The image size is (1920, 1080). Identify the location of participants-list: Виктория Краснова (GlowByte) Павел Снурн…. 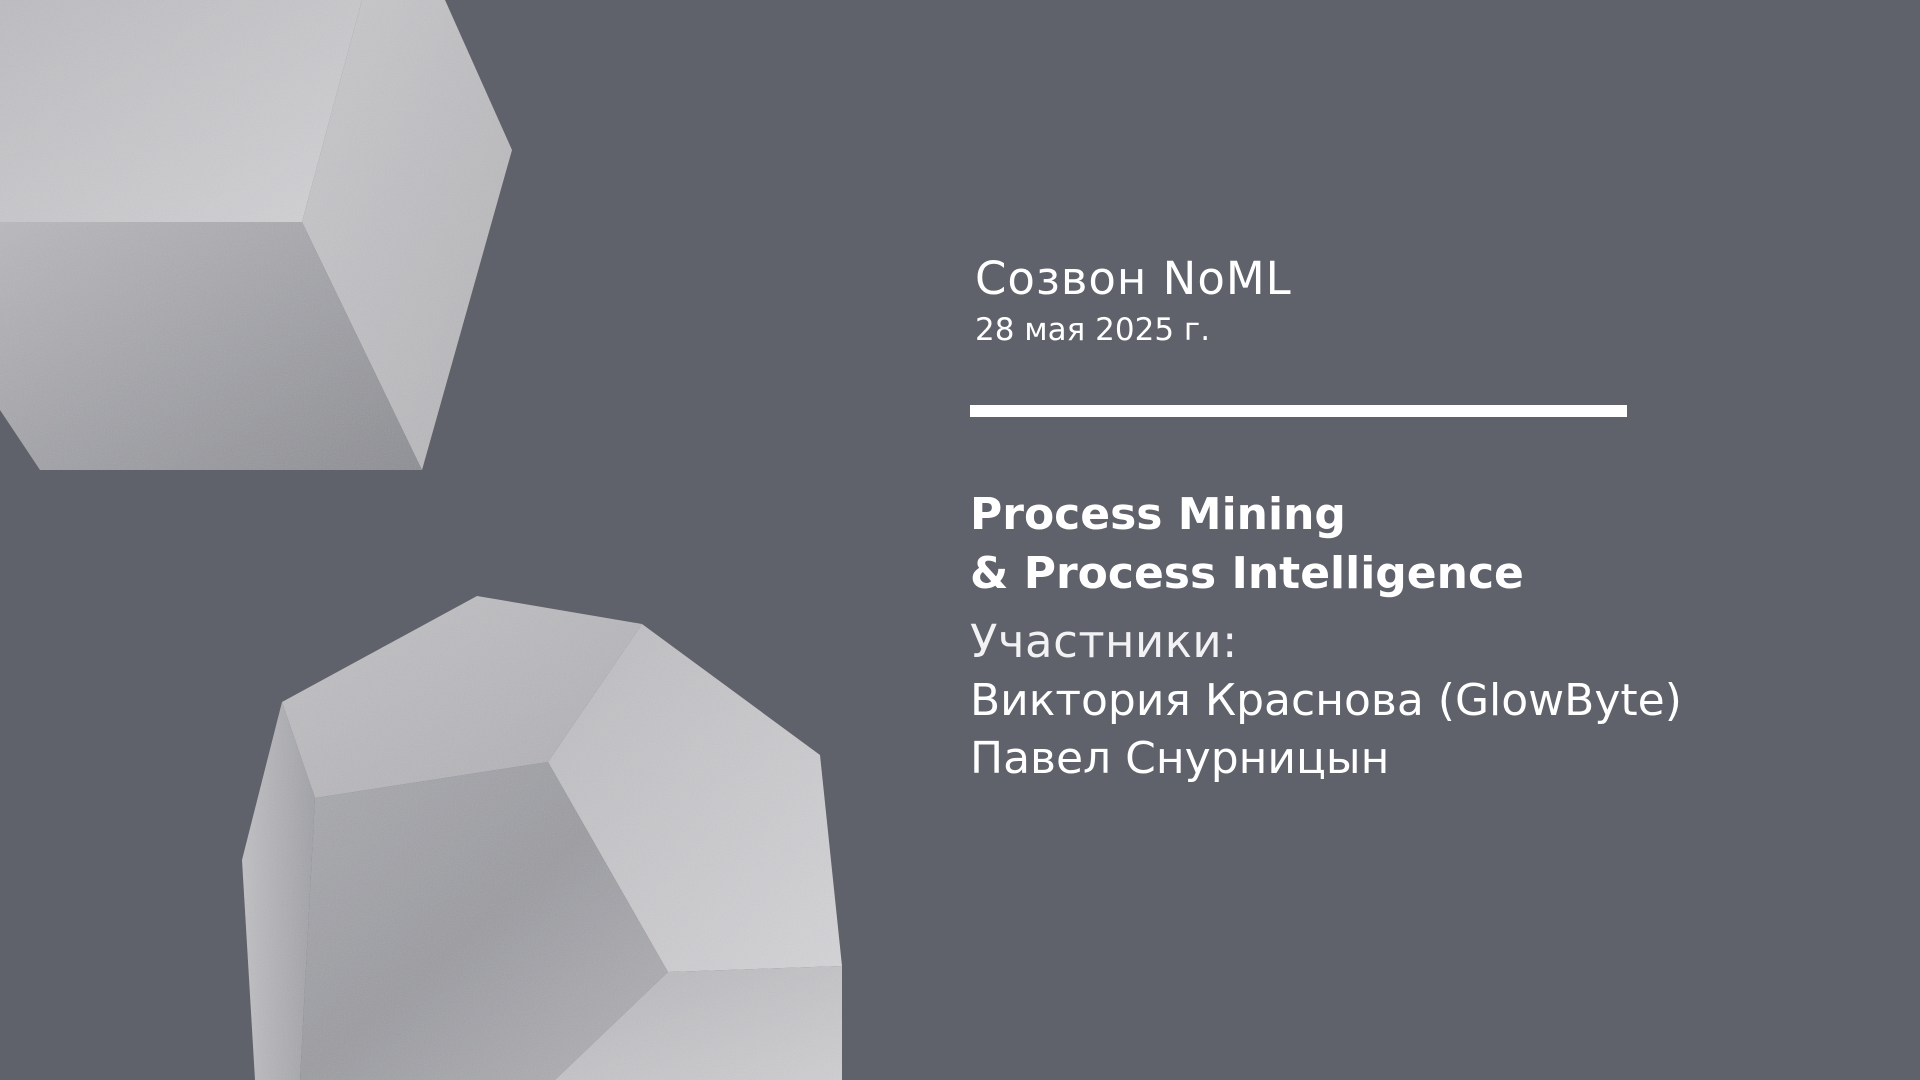
(1326, 730).